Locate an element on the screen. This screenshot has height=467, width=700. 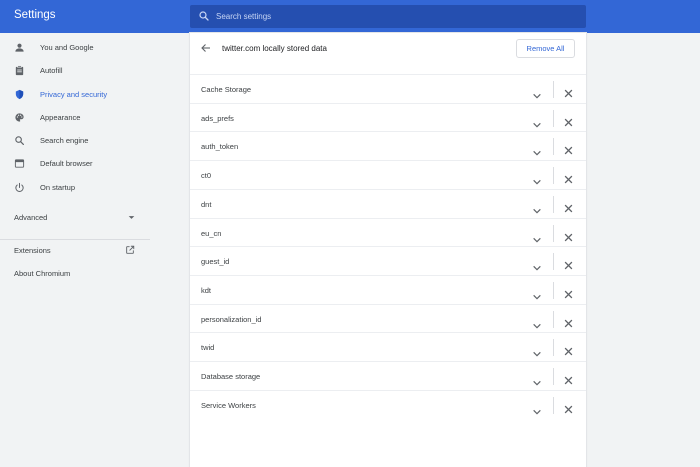
extensions-link: Extensions is located at coordinates (32, 250).